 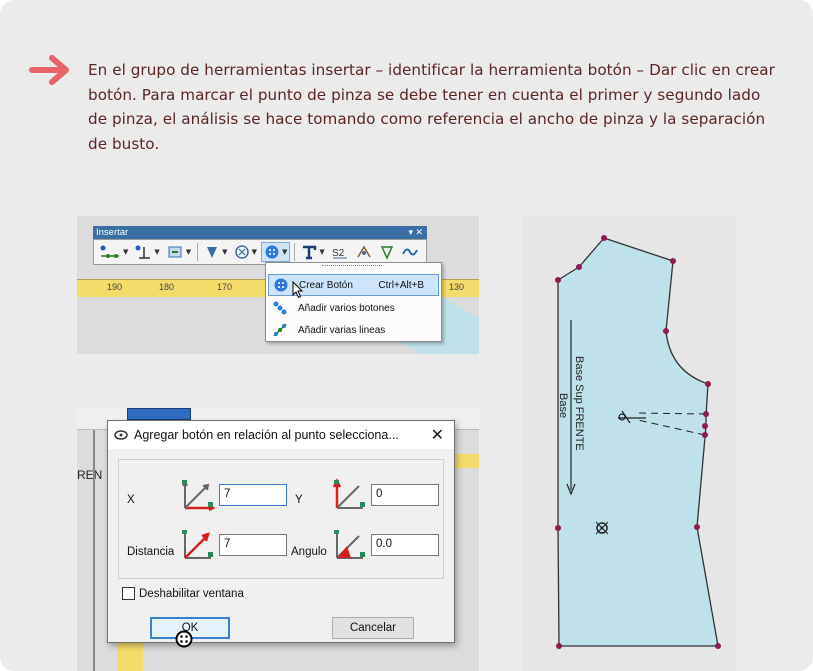 What do you see at coordinates (342, 330) in the screenshot?
I see `menu-item-label: Añadir varias lineas` at bounding box center [342, 330].